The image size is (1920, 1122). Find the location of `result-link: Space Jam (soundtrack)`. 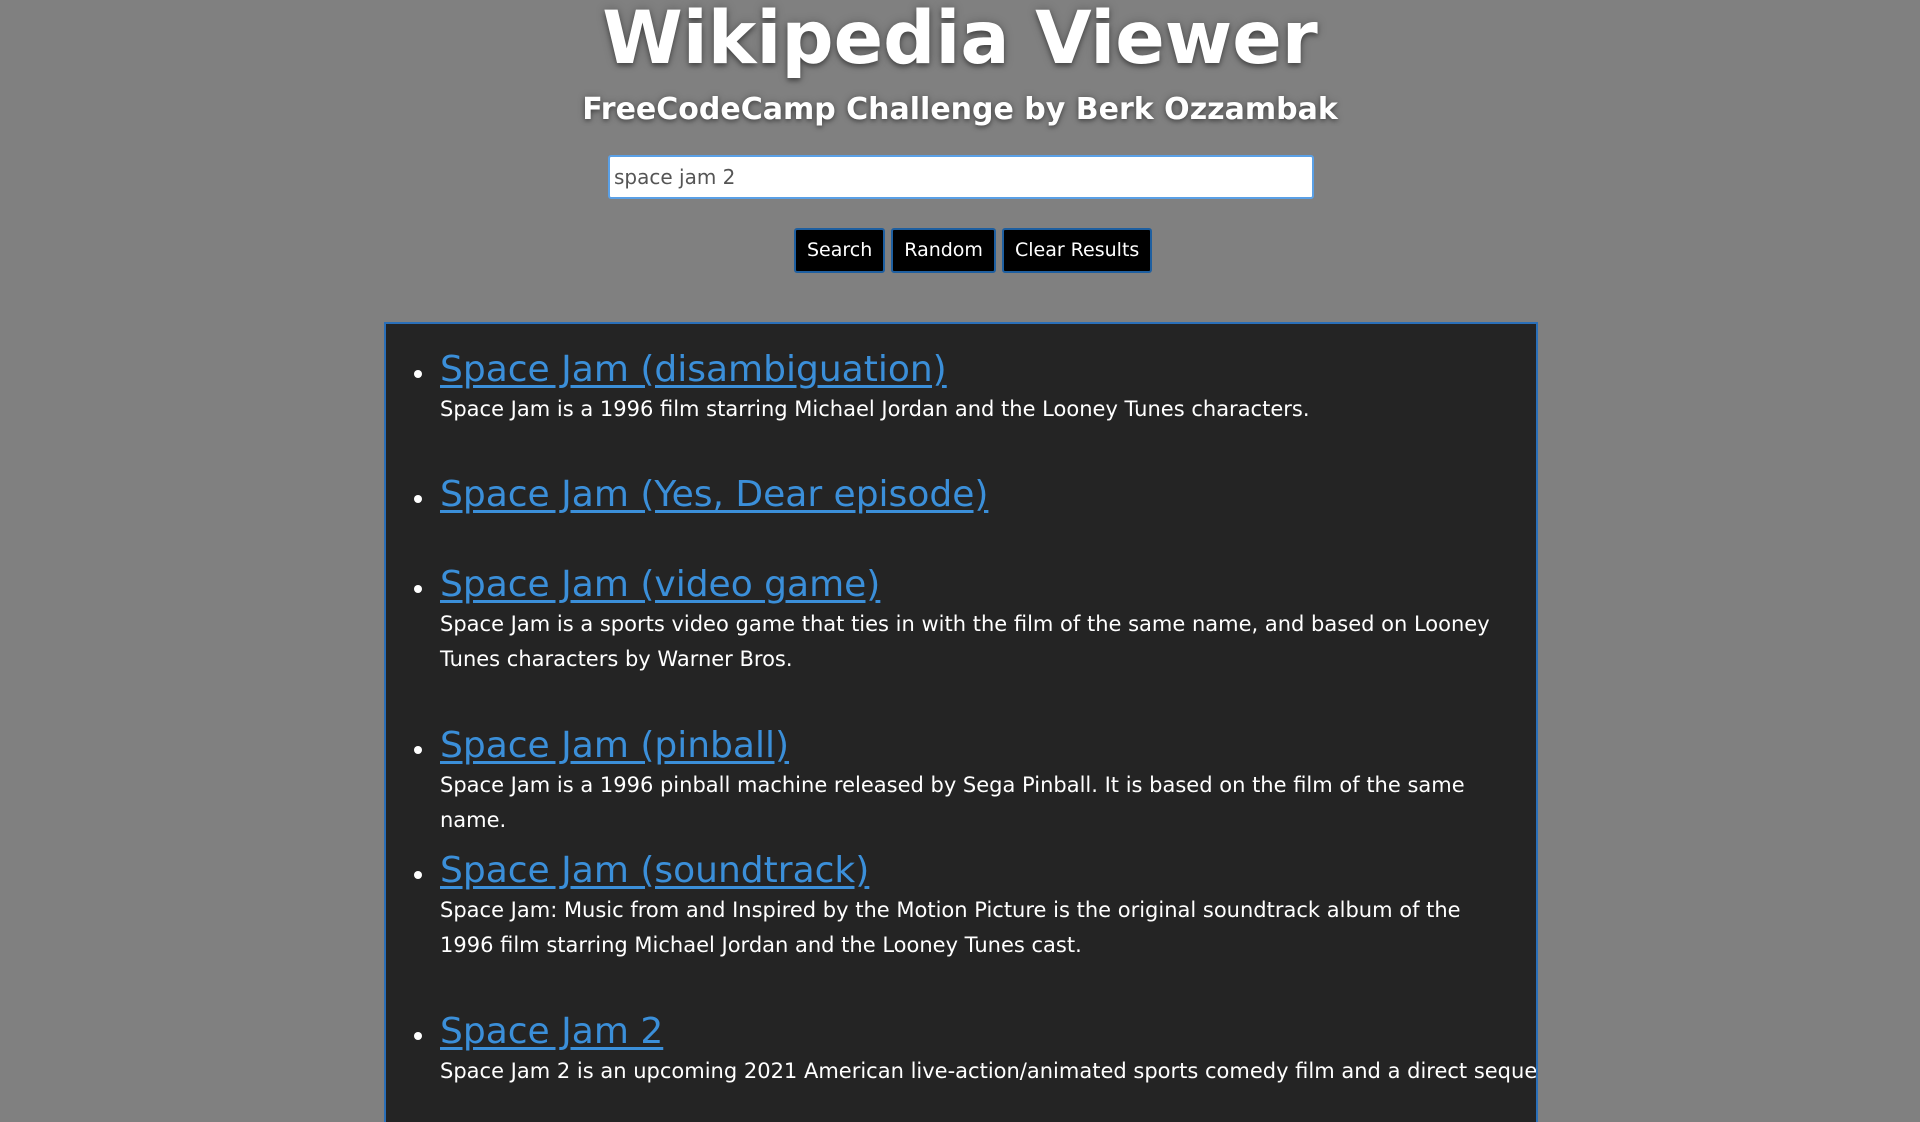

result-link: Space Jam (soundtrack) is located at coordinates (654, 871).